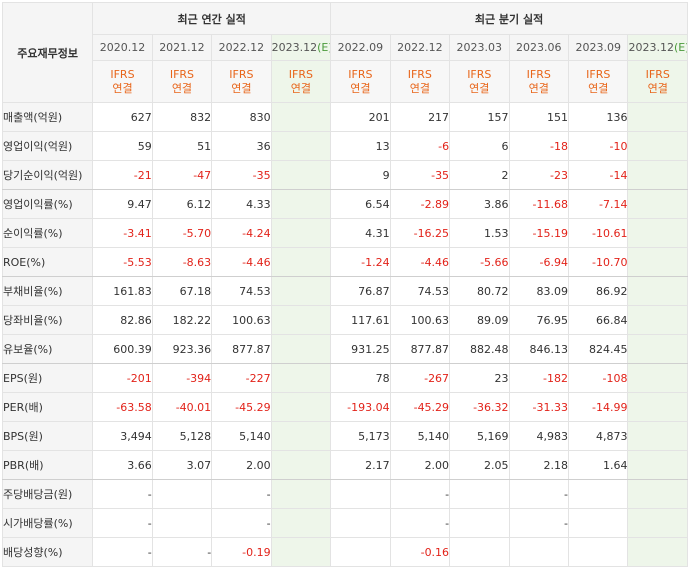 The width and height of the screenshot is (690, 567). Describe the element at coordinates (479, 233) in the screenshot. I see `quarter-value: 1.53` at that location.